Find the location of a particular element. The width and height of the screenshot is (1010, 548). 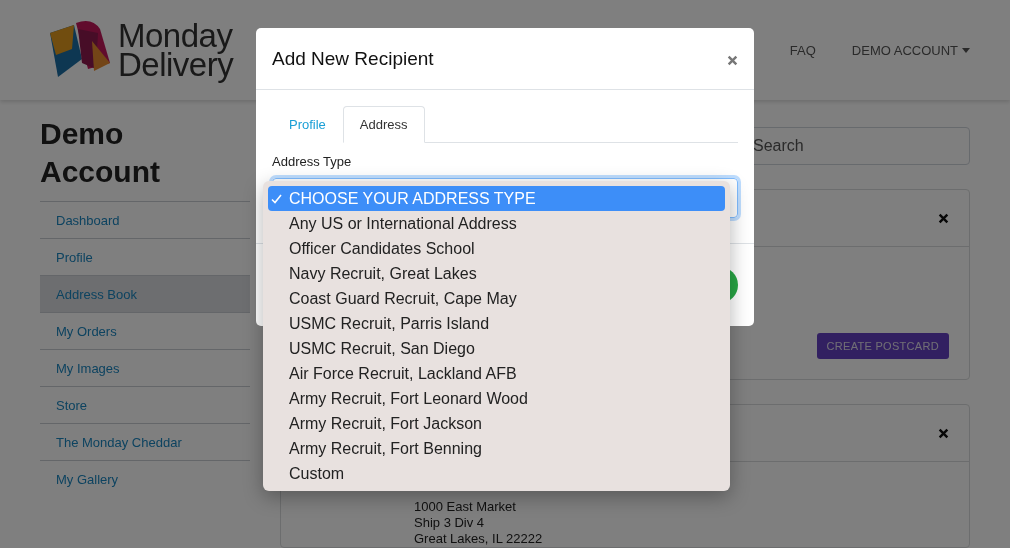

dropdown-option: USMC Recruit, Parris Island is located at coordinates (496, 323).